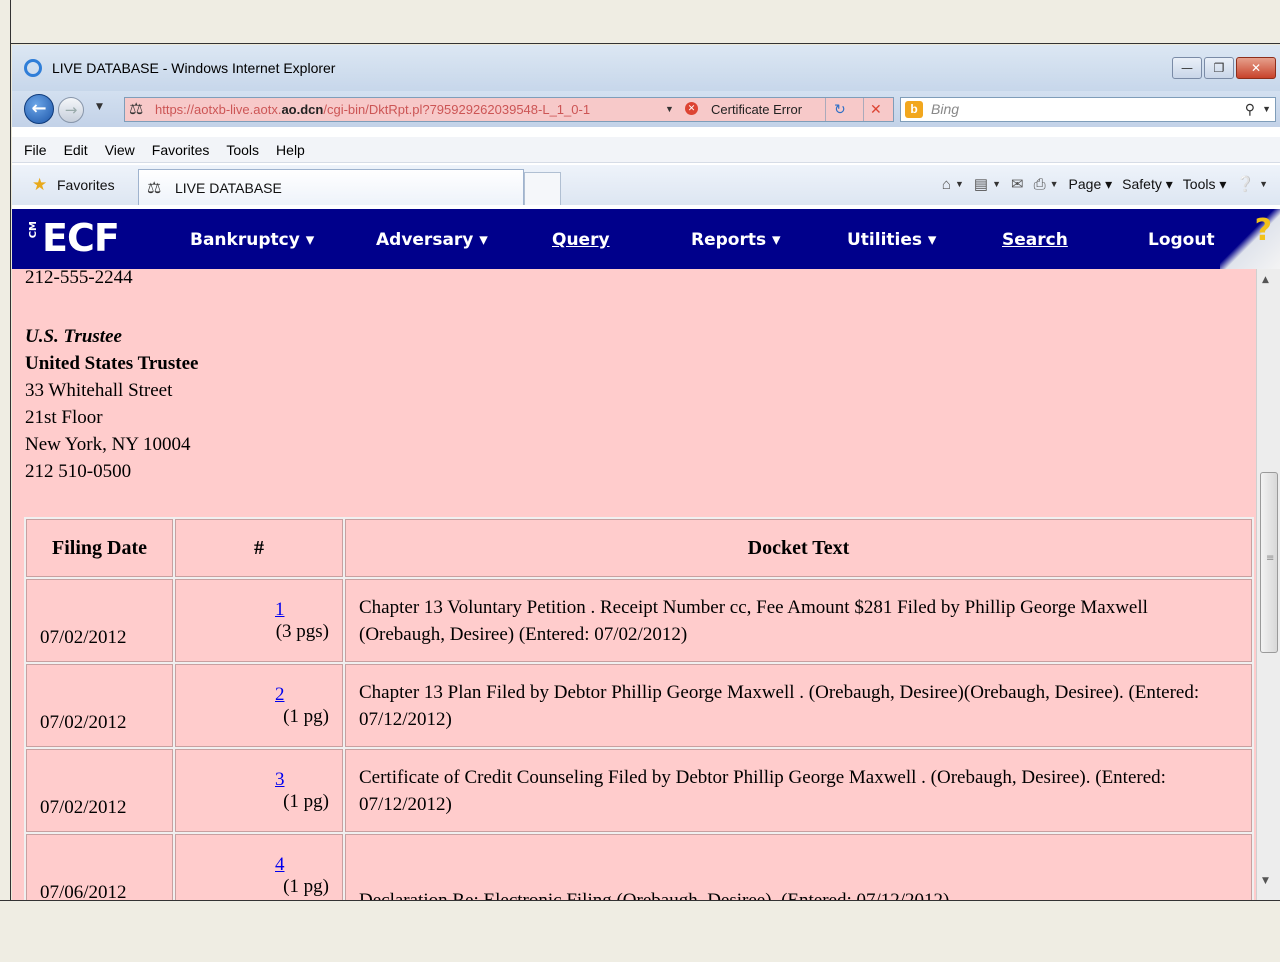 This screenshot has width=1280, height=962. Describe the element at coordinates (542, 188) in the screenshot. I see `new-tab-button` at that location.